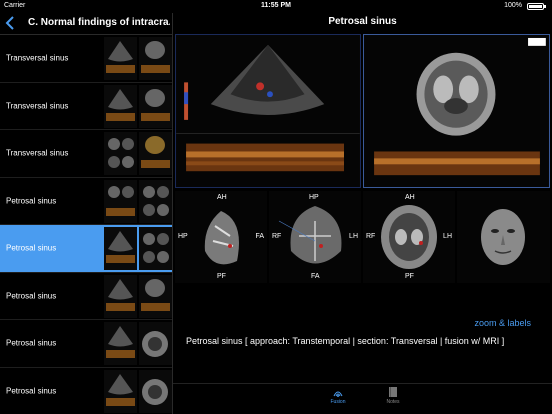 This screenshot has height=414, width=552. What do you see at coordinates (502, 323) in the screenshot?
I see `zoom-labels-link: zoom & labels` at bounding box center [502, 323].